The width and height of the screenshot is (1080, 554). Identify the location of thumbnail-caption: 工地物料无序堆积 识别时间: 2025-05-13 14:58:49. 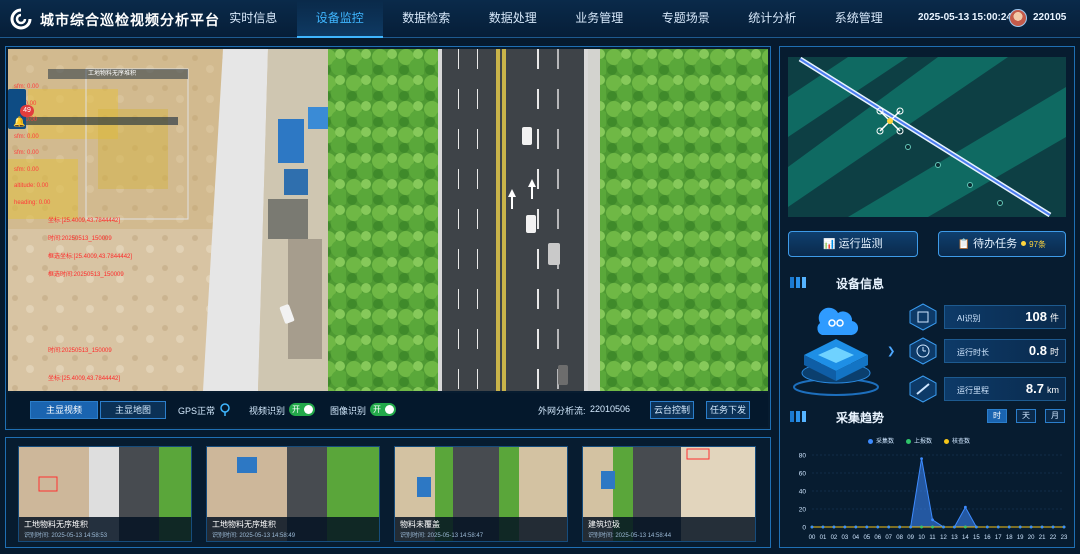
(293, 529).